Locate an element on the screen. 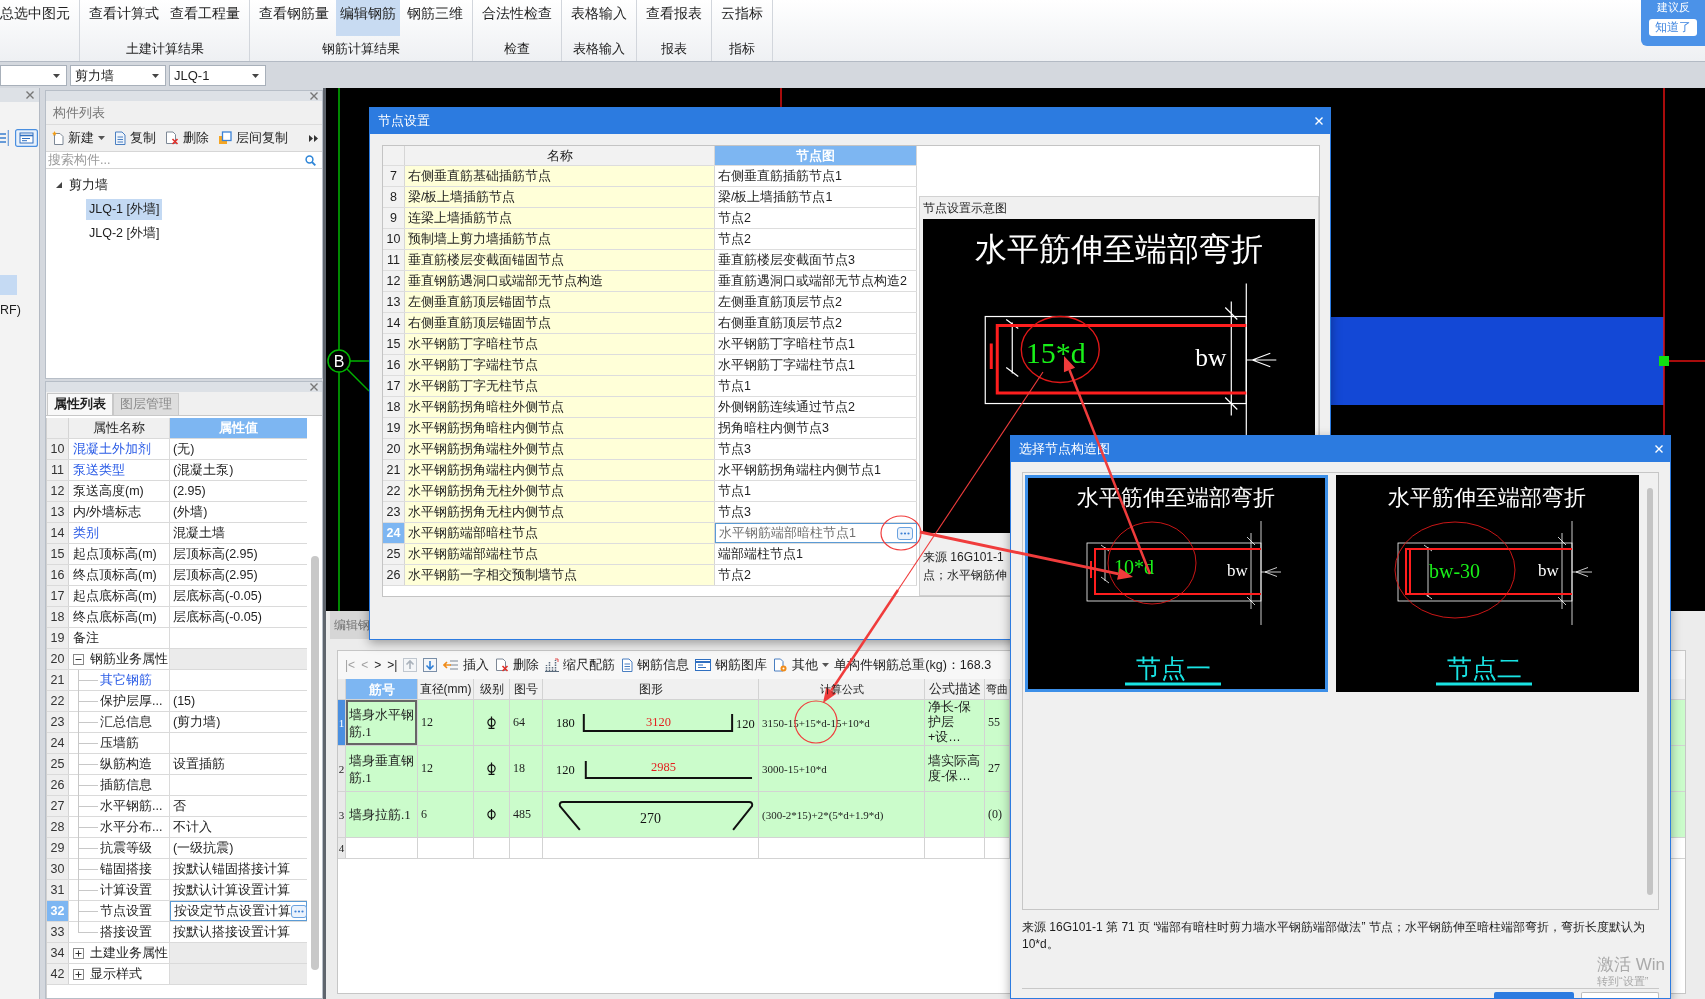 This screenshot has width=1705, height=999. ribbon-button: 钢筋三维 is located at coordinates (435, 18).